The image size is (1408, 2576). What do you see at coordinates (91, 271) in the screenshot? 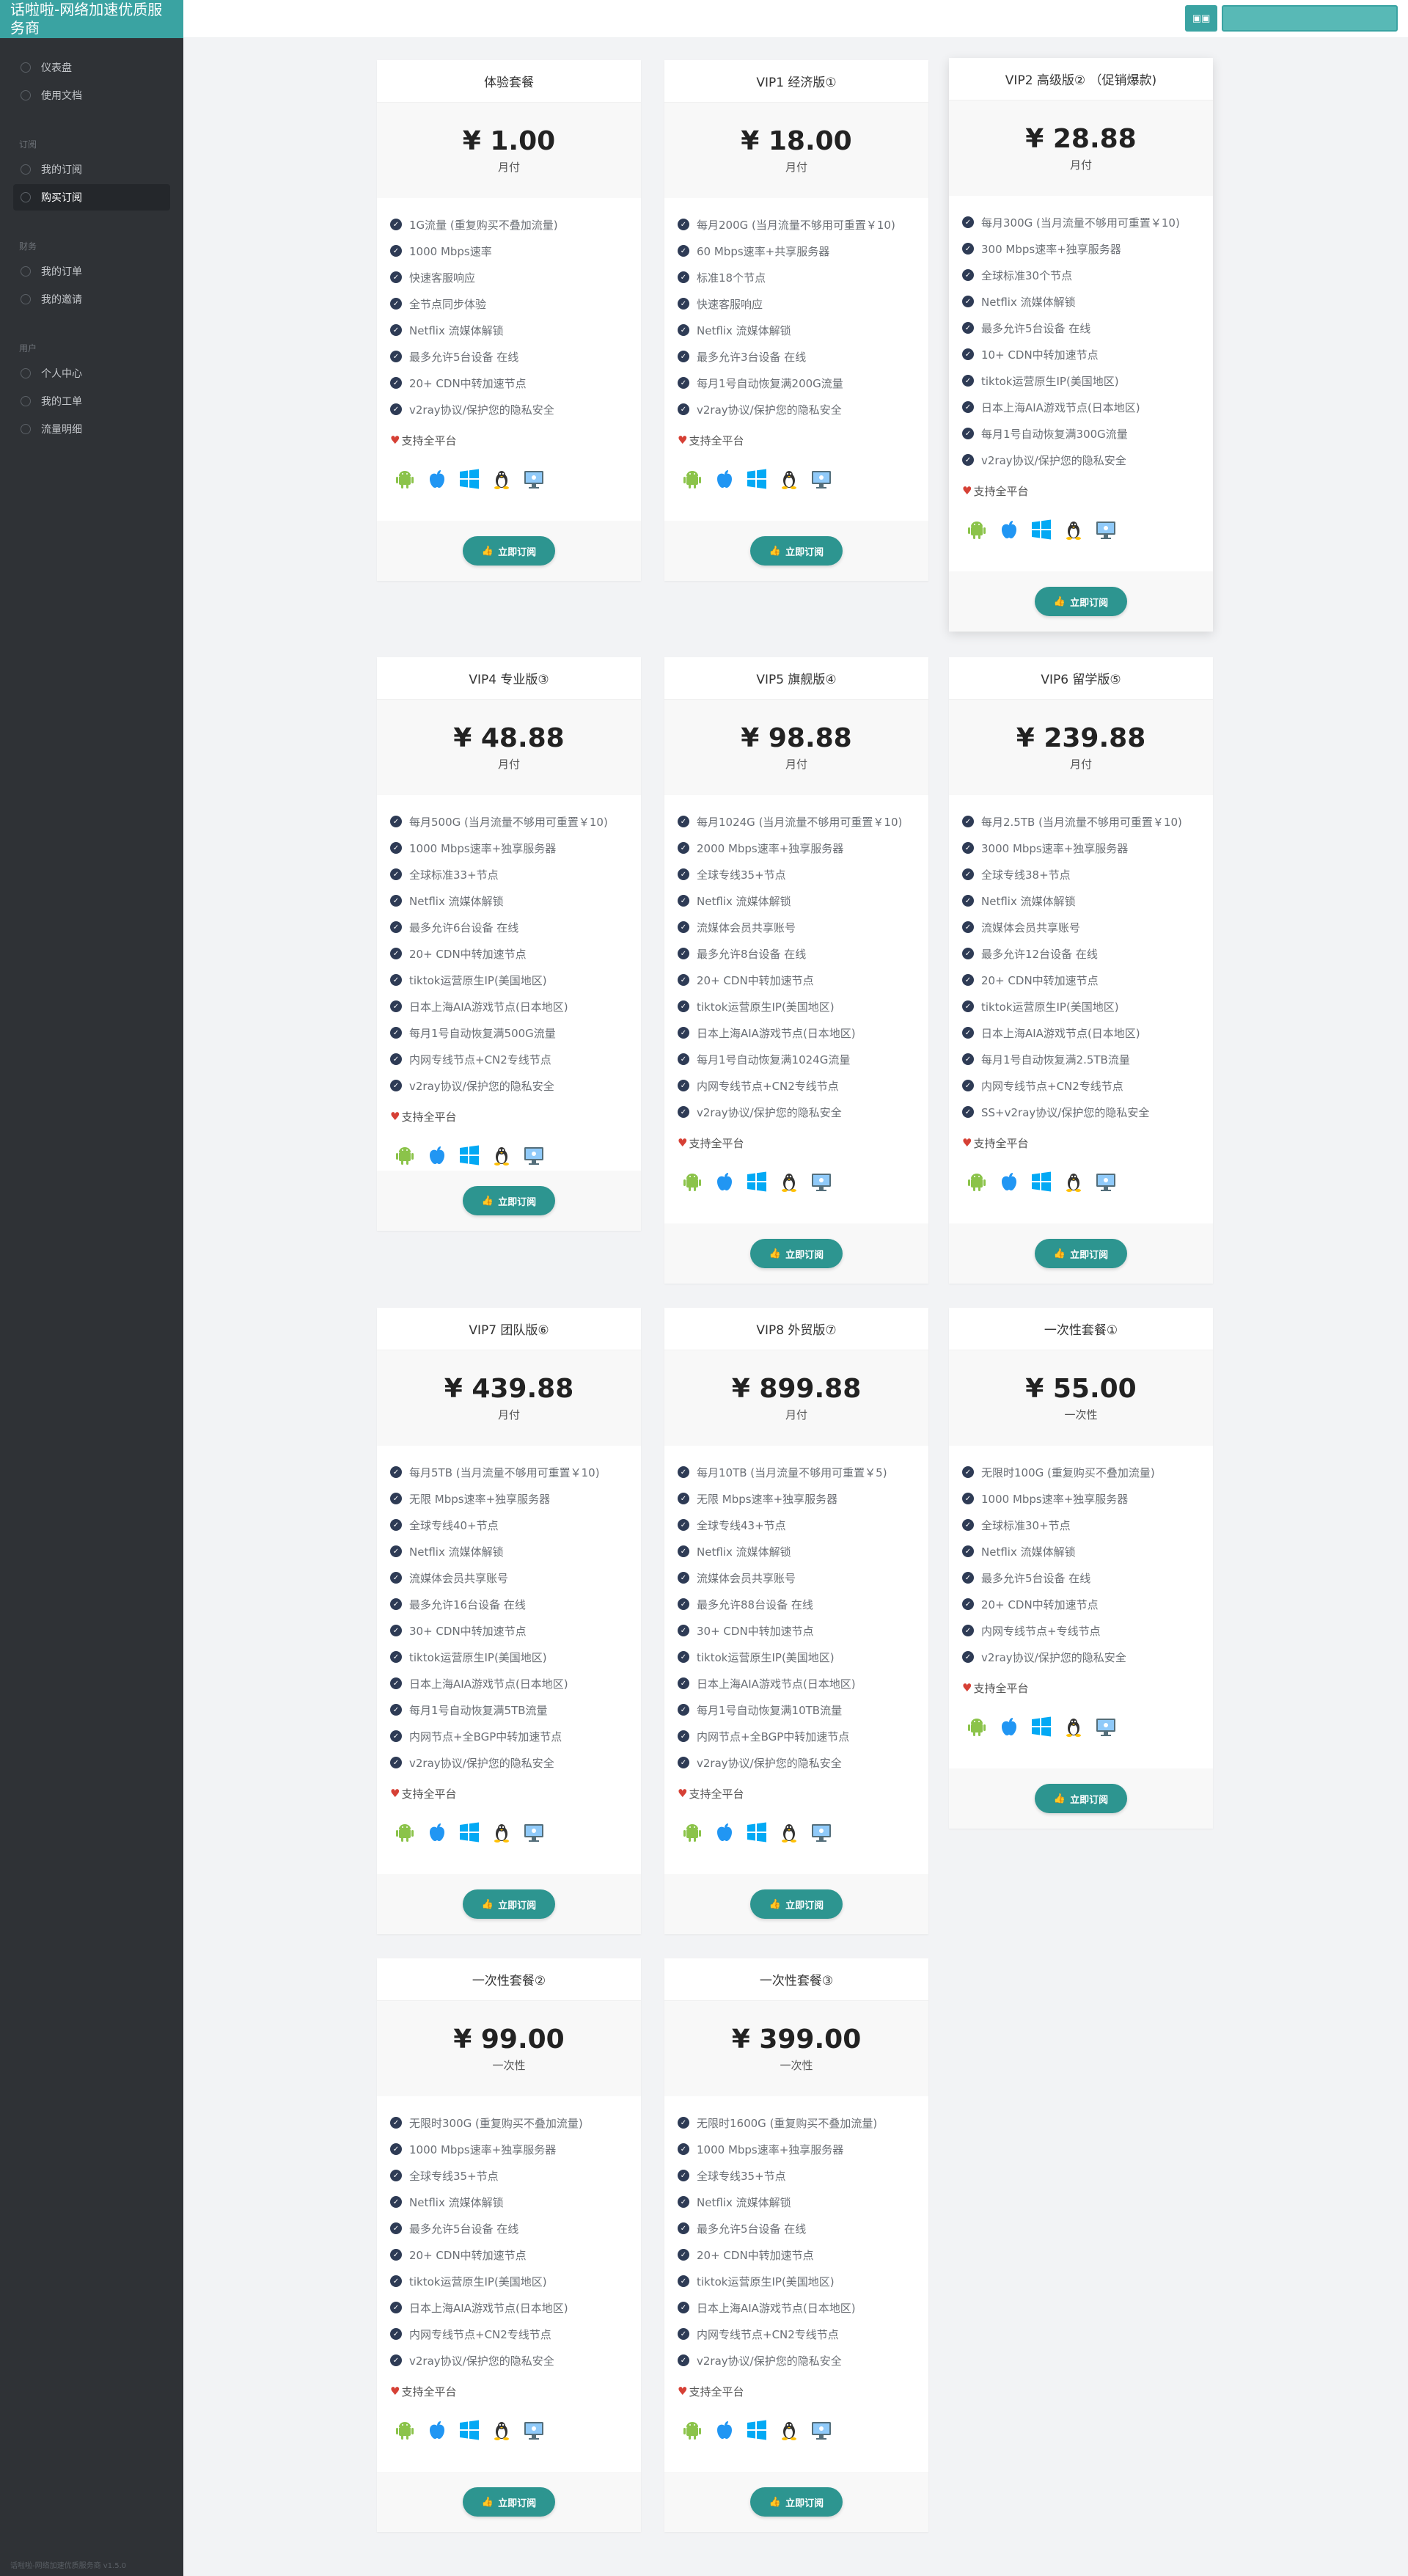
I see `sidebar-item-my-orders: 我的订单` at bounding box center [91, 271].